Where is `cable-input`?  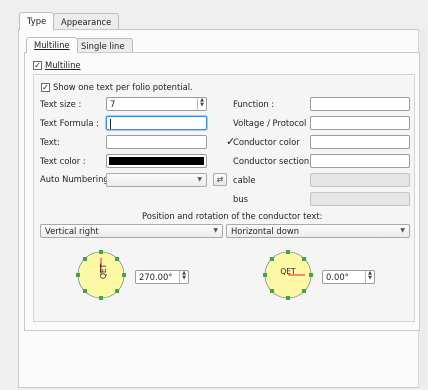
cable-input is located at coordinates (360, 180).